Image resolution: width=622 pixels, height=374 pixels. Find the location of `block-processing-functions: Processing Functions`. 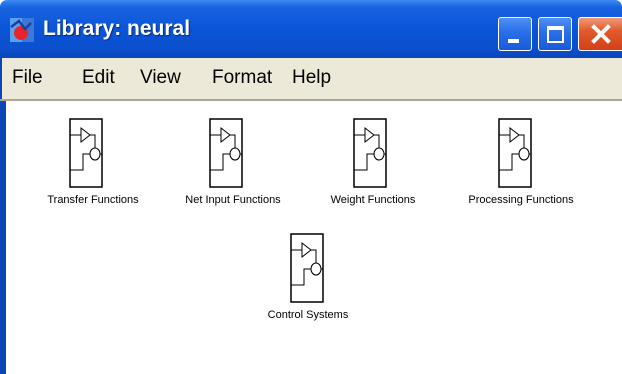

block-processing-functions: Processing Functions is located at coordinates (521, 168).